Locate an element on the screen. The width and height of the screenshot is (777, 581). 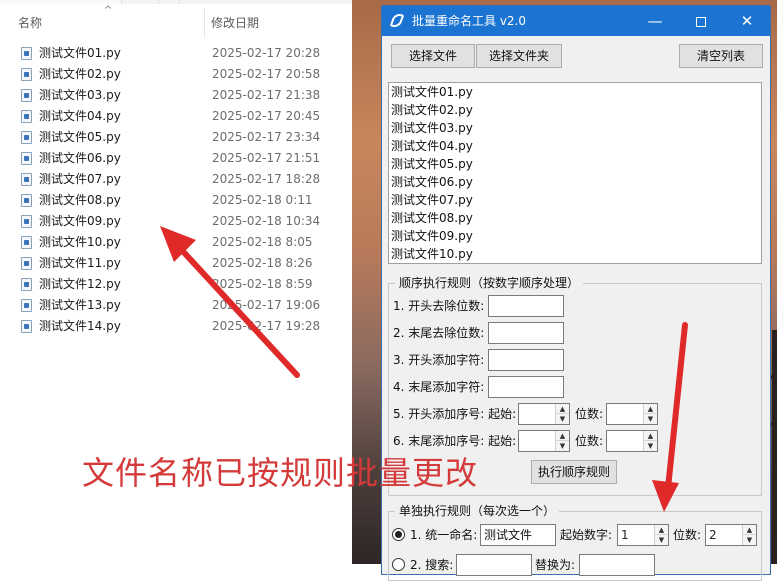
file-row: 测试文件08.py 2025-02-18 0:11 is located at coordinates (176, 200).